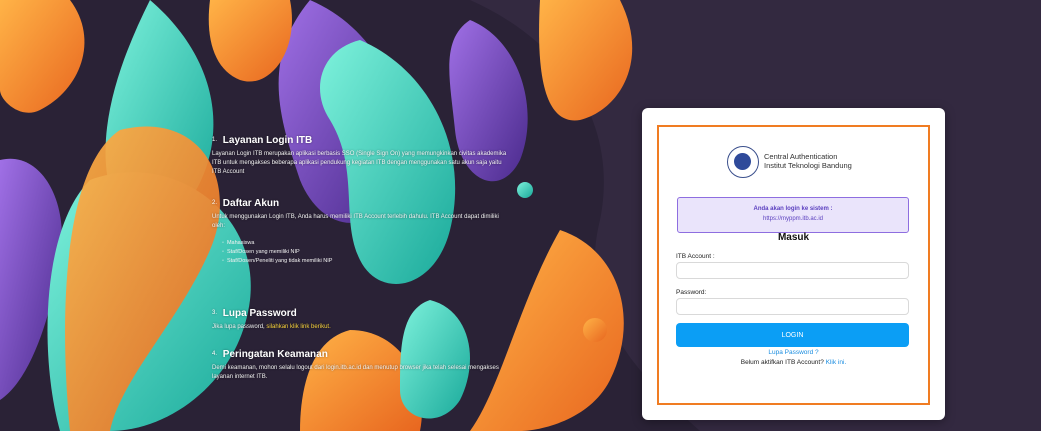  Describe the element at coordinates (298, 327) in the screenshot. I see `reset-password-link: silahkan klik link berikut.` at that location.